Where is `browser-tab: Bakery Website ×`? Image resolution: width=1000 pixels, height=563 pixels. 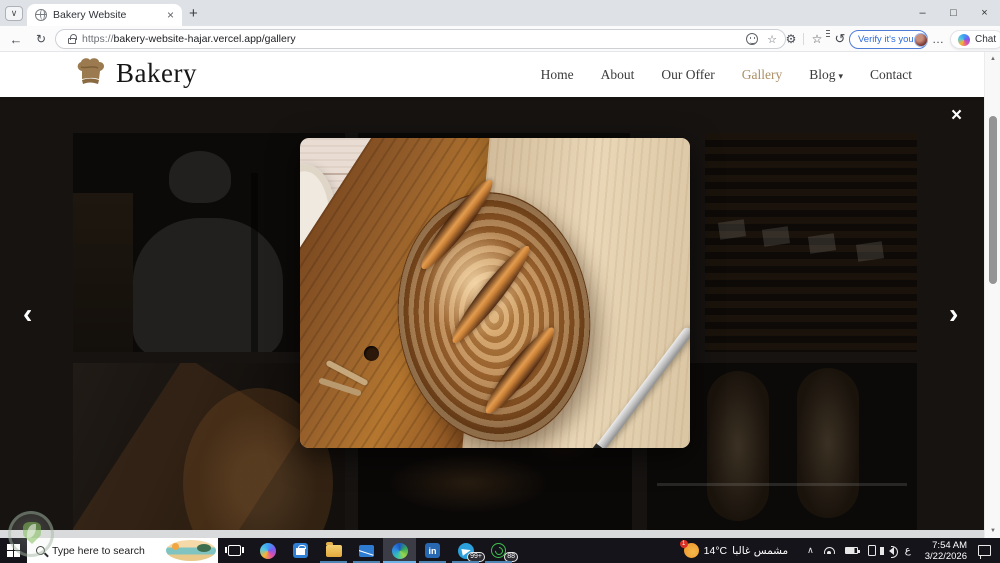
browser-tab: Bakery Website × is located at coordinates (104, 15).